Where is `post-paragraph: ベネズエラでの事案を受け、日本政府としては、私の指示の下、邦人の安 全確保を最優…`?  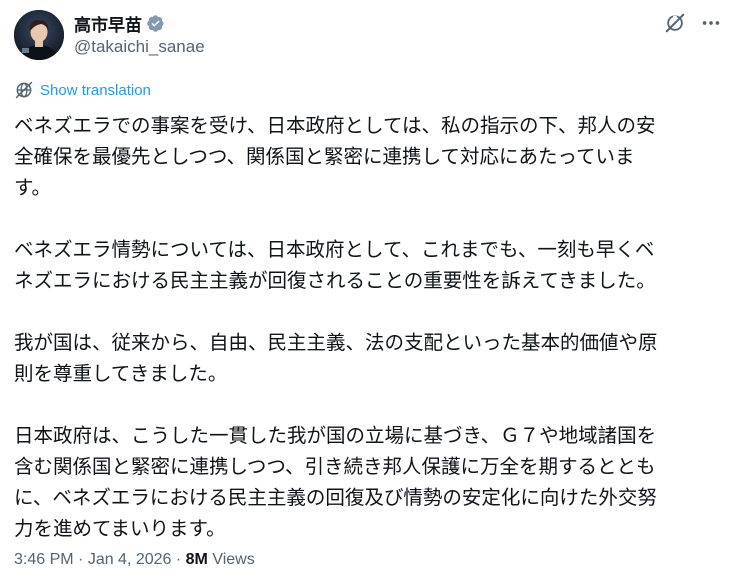
post-paragraph: ベネズエラでの事案を受け、日本政府としては、私の指示の下、邦人の安 全確保を最優… is located at coordinates (335, 156).